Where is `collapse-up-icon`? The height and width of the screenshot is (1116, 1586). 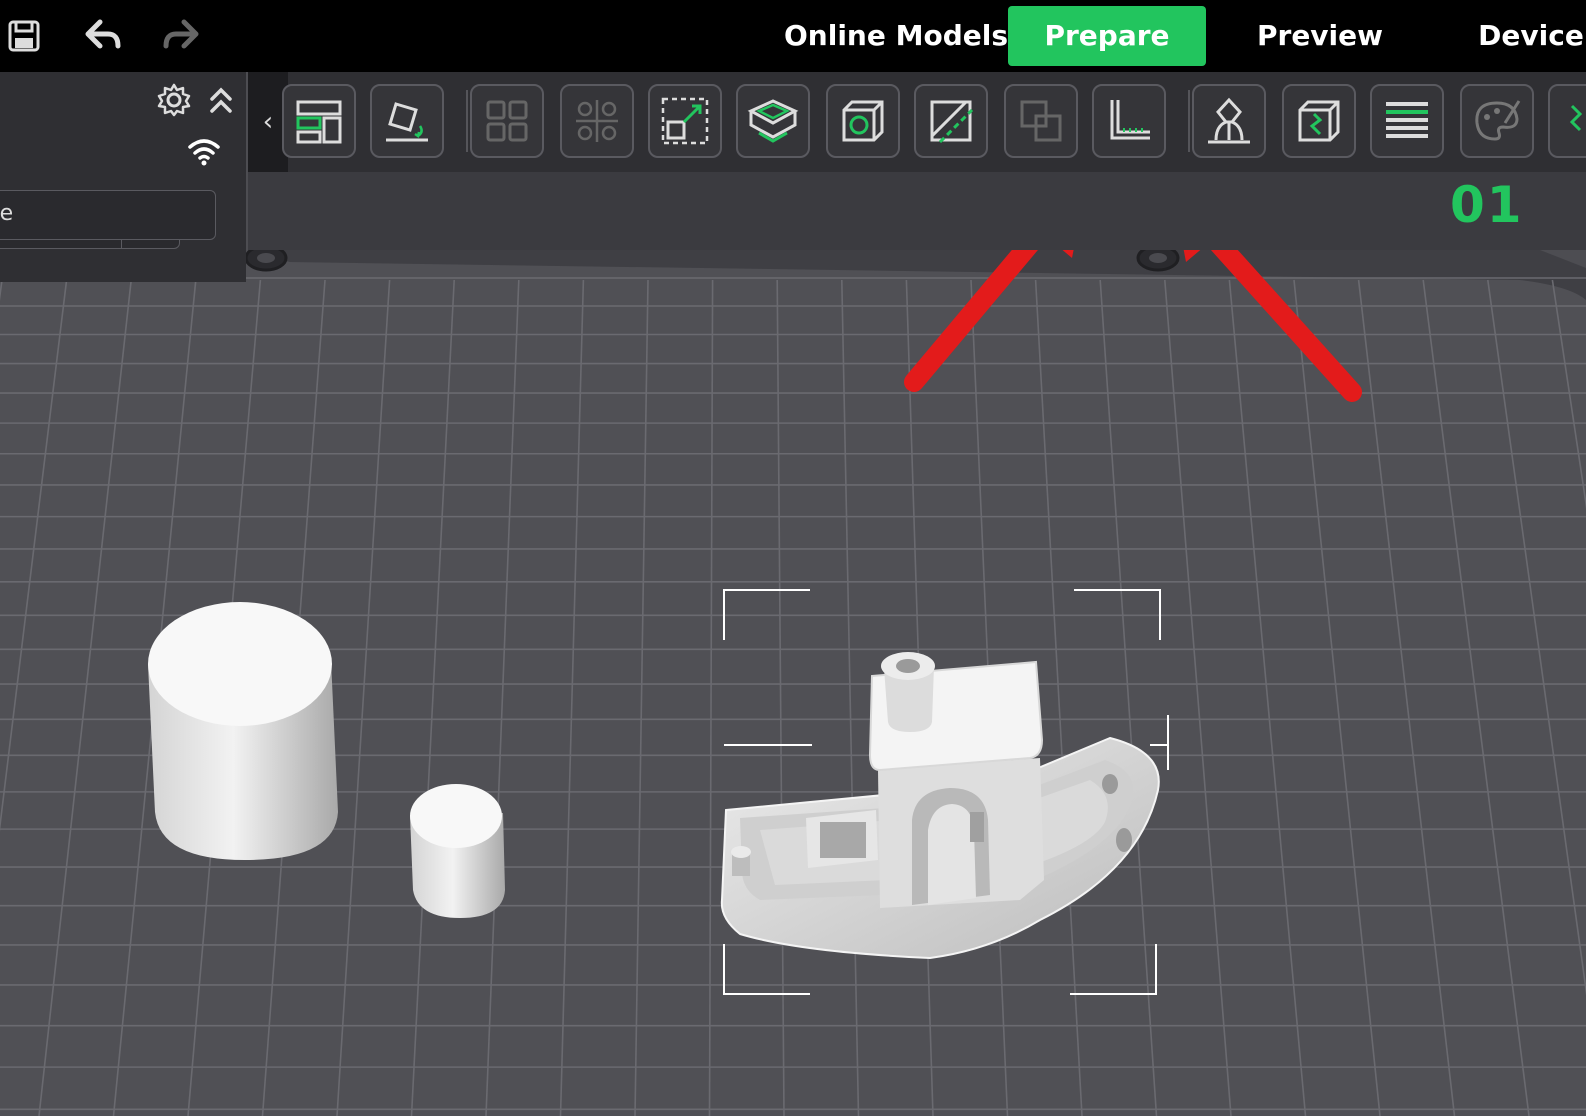
collapse-up-icon is located at coordinates (221, 100).